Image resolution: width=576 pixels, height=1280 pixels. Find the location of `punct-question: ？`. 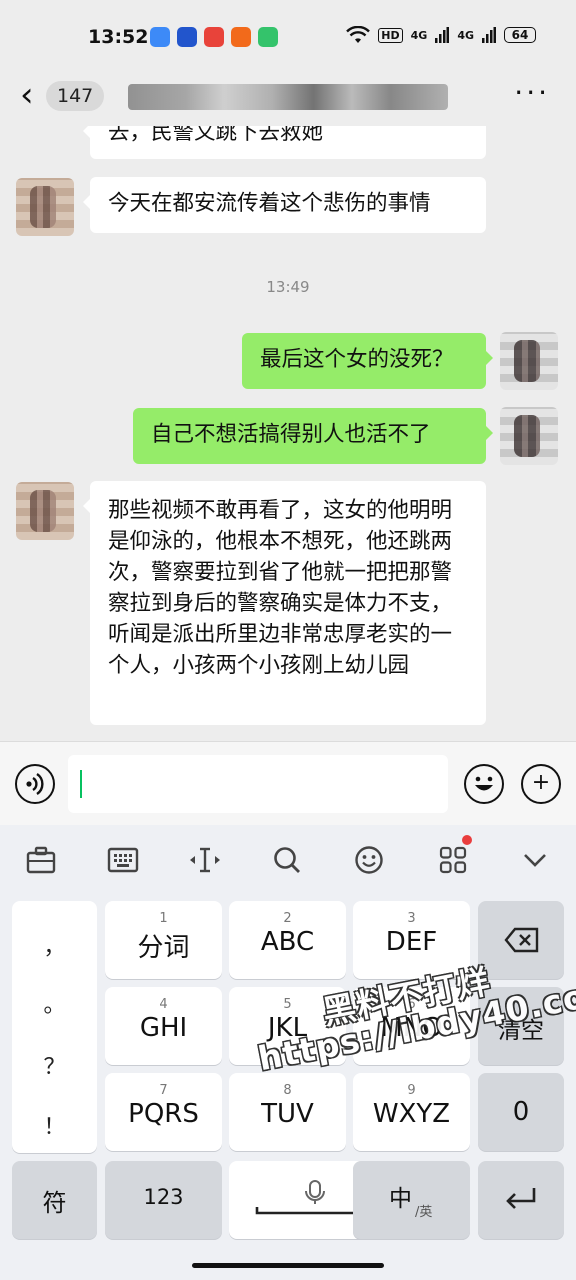

punct-question: ？ is located at coordinates (54, 1065).